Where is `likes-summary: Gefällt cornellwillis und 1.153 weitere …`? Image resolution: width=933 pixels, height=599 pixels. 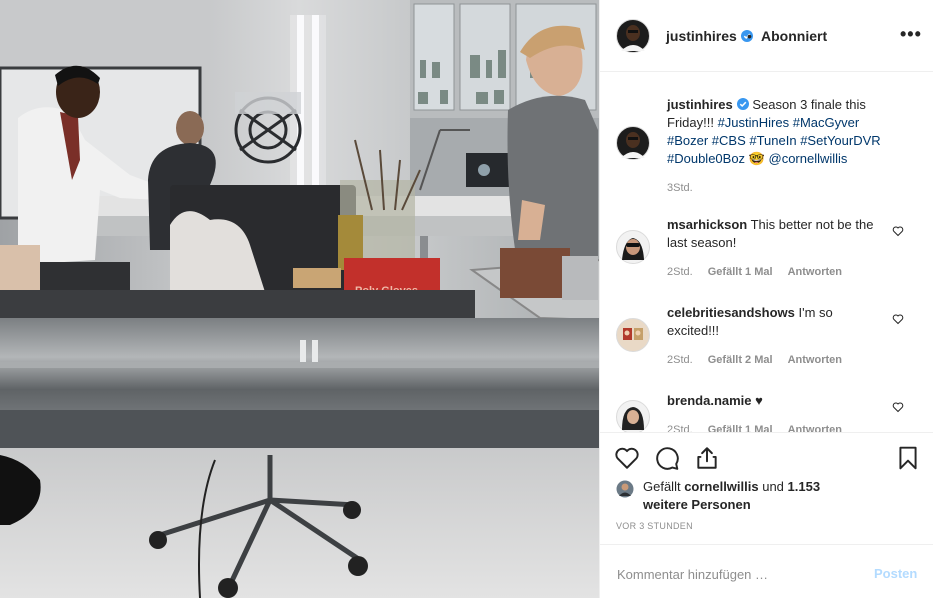
likes-summary: Gefällt cornellwillis und 1.153 weitere … is located at coordinates (766, 498).